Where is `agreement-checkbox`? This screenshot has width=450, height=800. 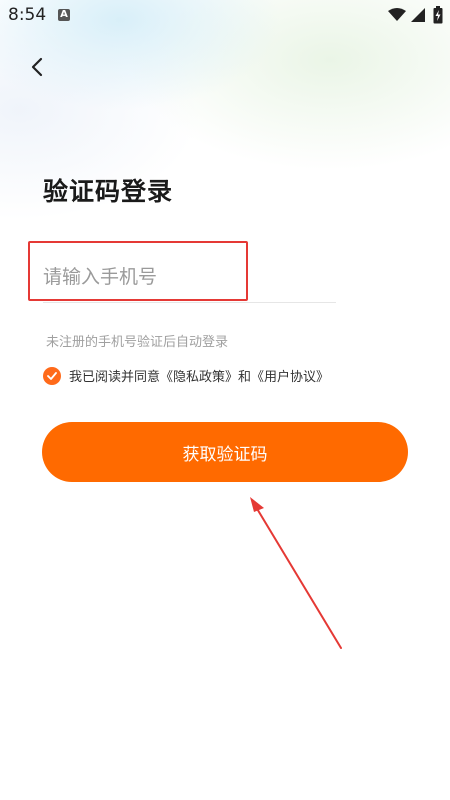
agreement-checkbox is located at coordinates (52, 375).